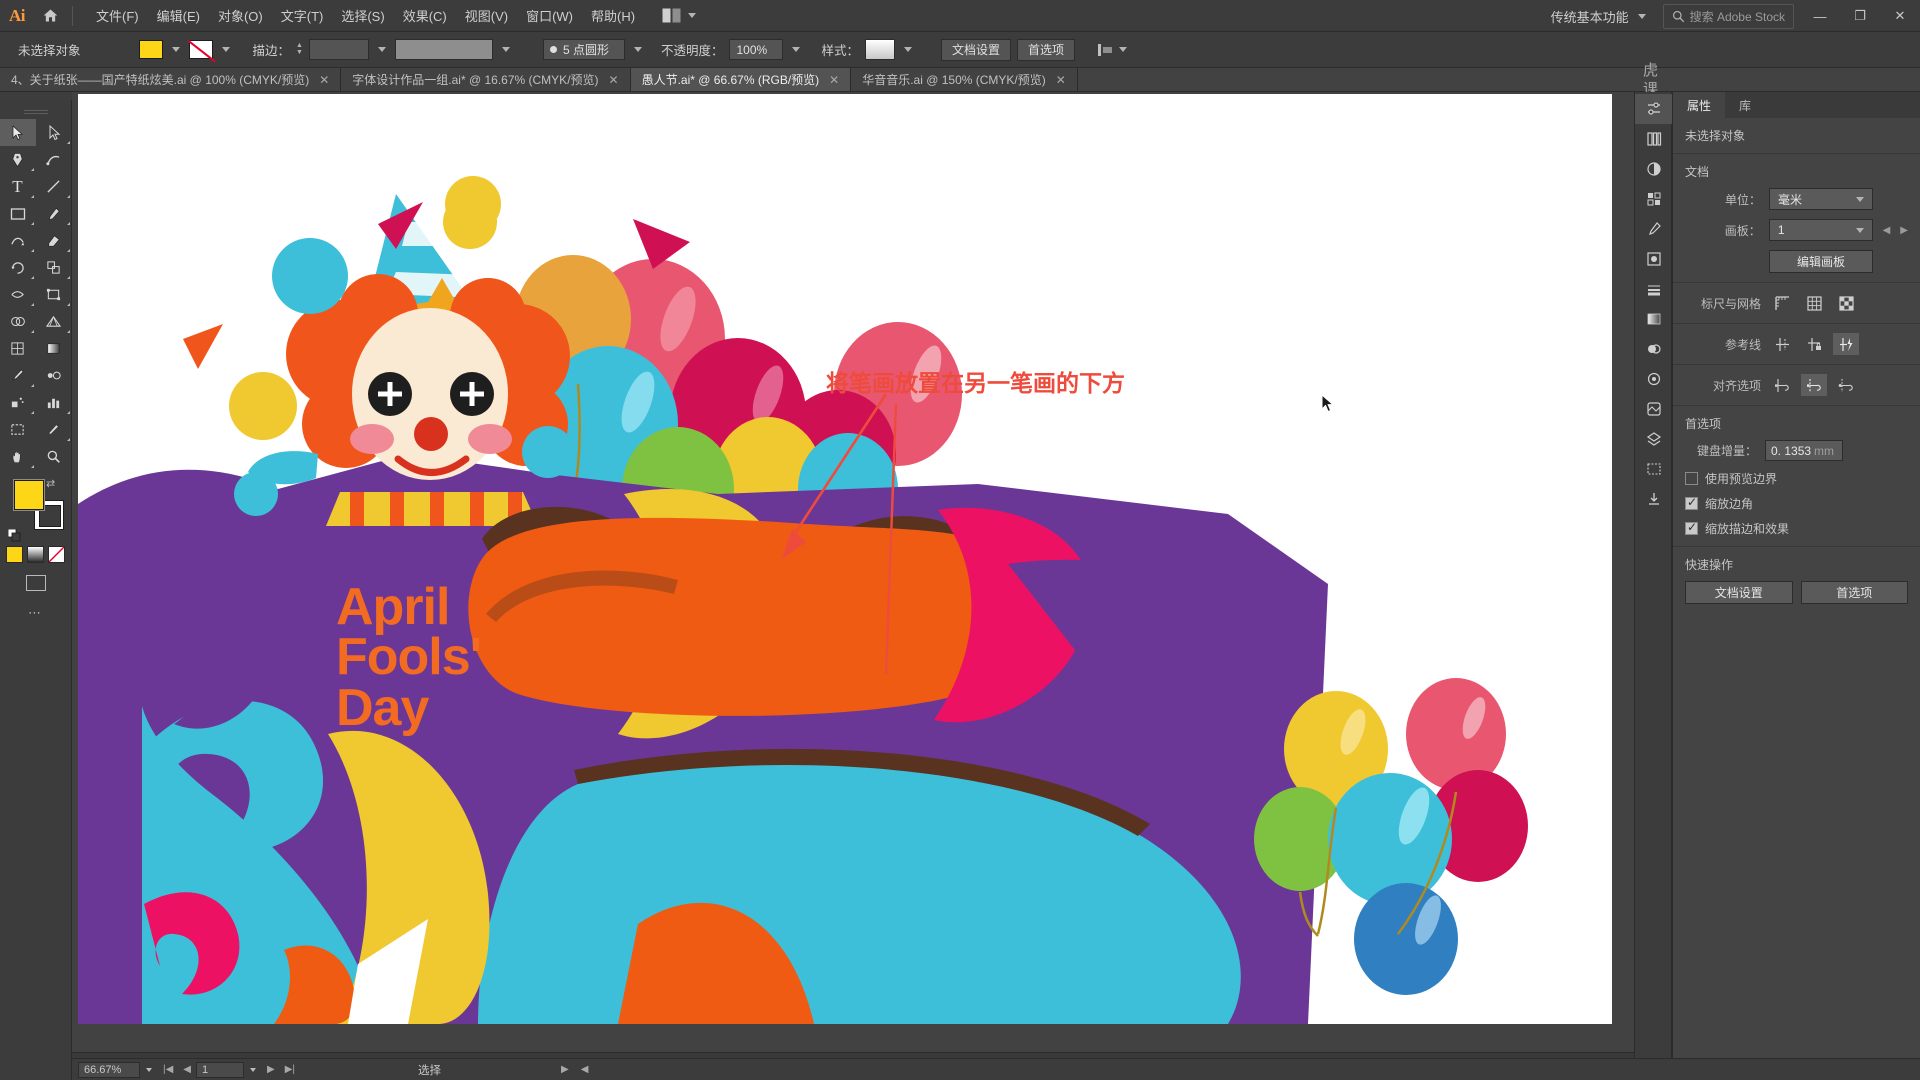 The image size is (1920, 1080). Describe the element at coordinates (14, 535) in the screenshot. I see `default-fill-stroke-icon` at that location.